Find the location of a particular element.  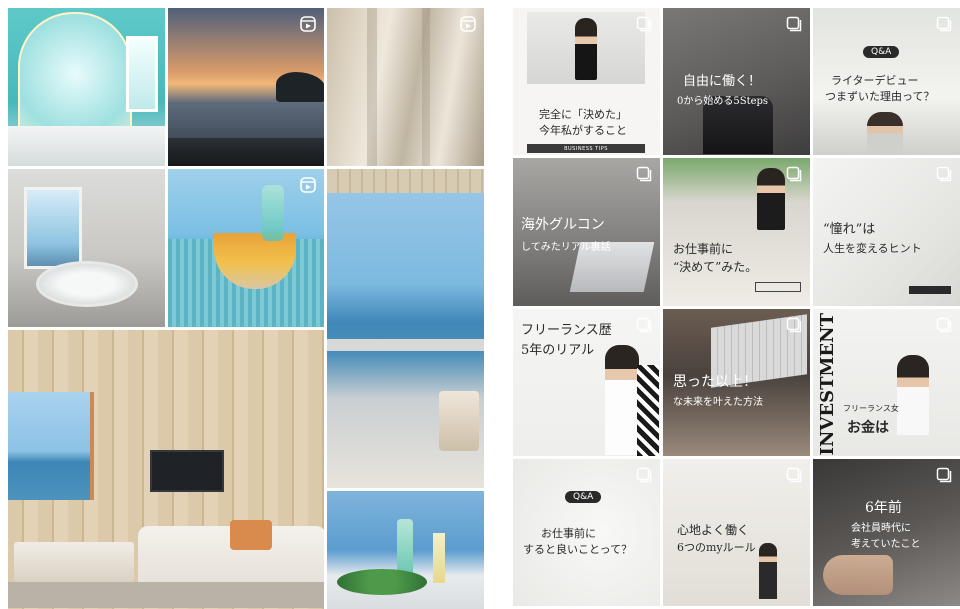

hand-writing-image is located at coordinates (858, 574).